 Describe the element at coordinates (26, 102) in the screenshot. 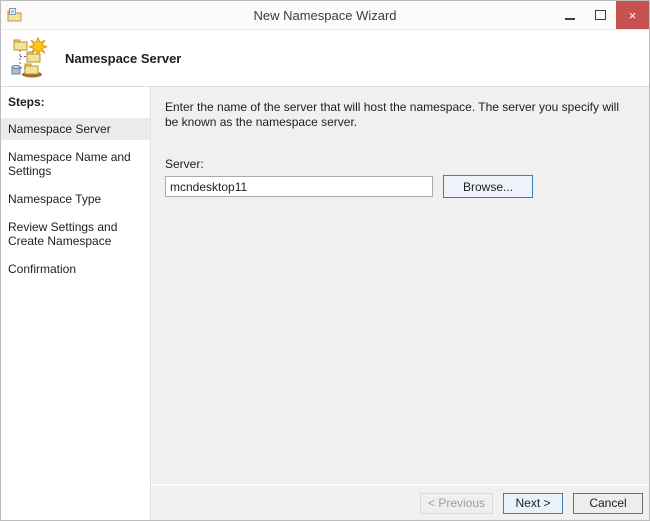

I see `steps-heading: Steps:` at that location.